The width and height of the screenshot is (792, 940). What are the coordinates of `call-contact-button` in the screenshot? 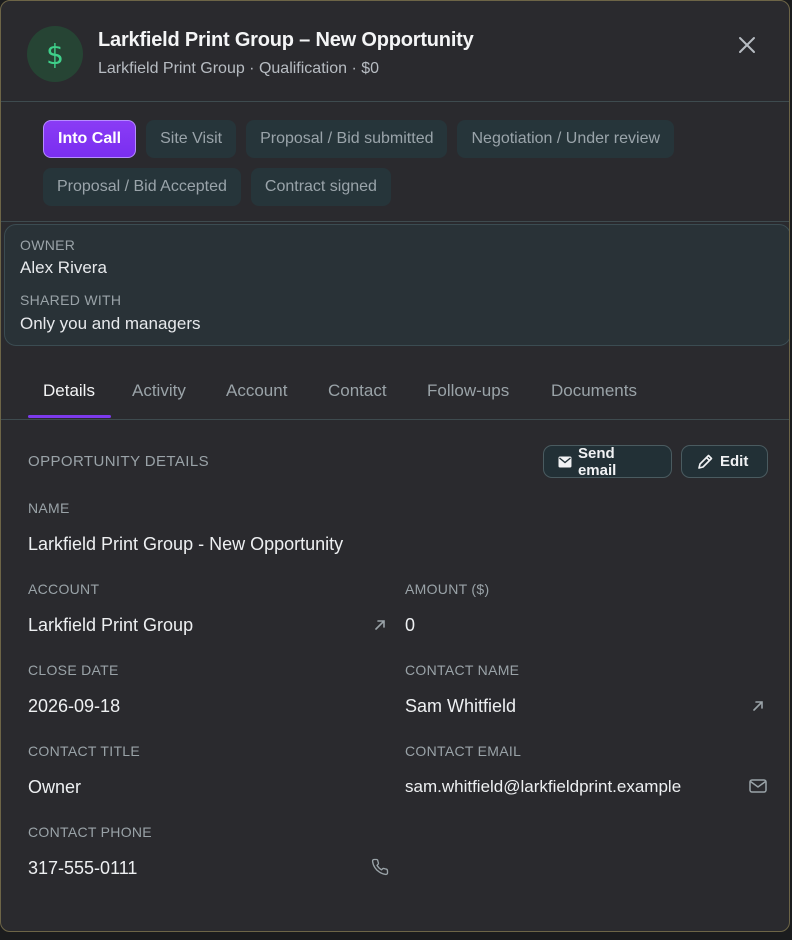 It's located at (380, 867).